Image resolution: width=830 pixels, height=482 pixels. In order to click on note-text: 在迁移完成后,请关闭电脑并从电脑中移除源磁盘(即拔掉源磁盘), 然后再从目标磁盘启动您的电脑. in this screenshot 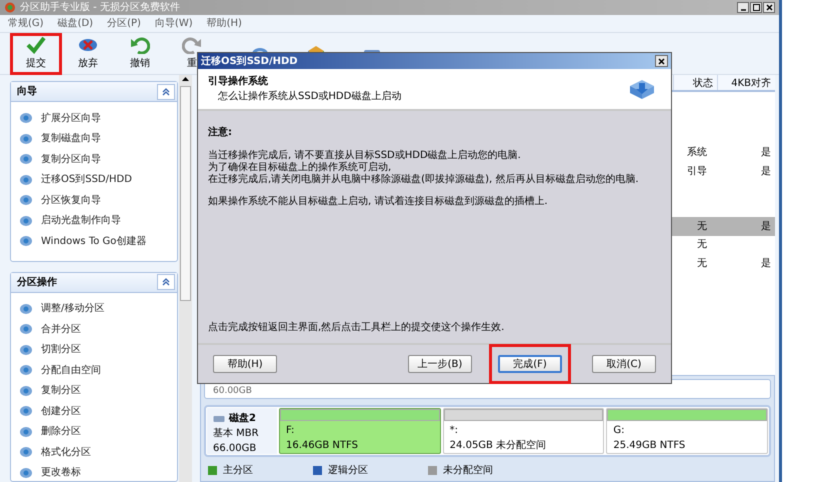, I will do `click(424, 180)`.